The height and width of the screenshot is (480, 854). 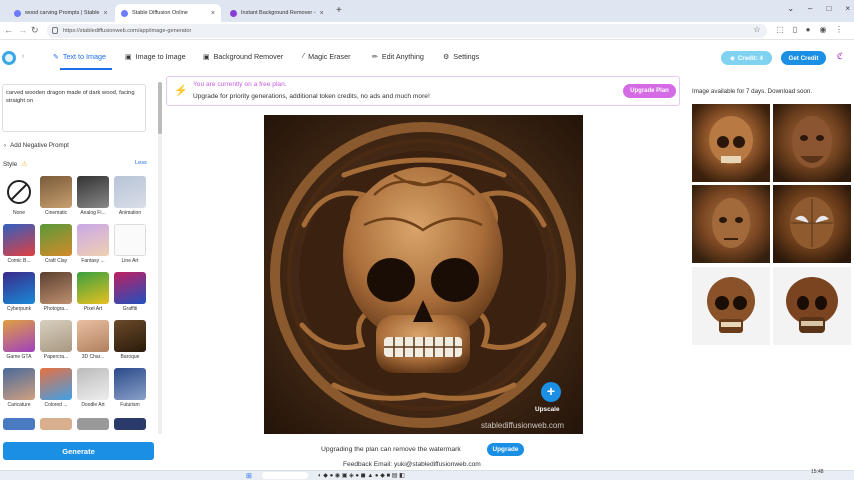 I want to click on forward-arrow-icon: →, so click(x=22, y=30).